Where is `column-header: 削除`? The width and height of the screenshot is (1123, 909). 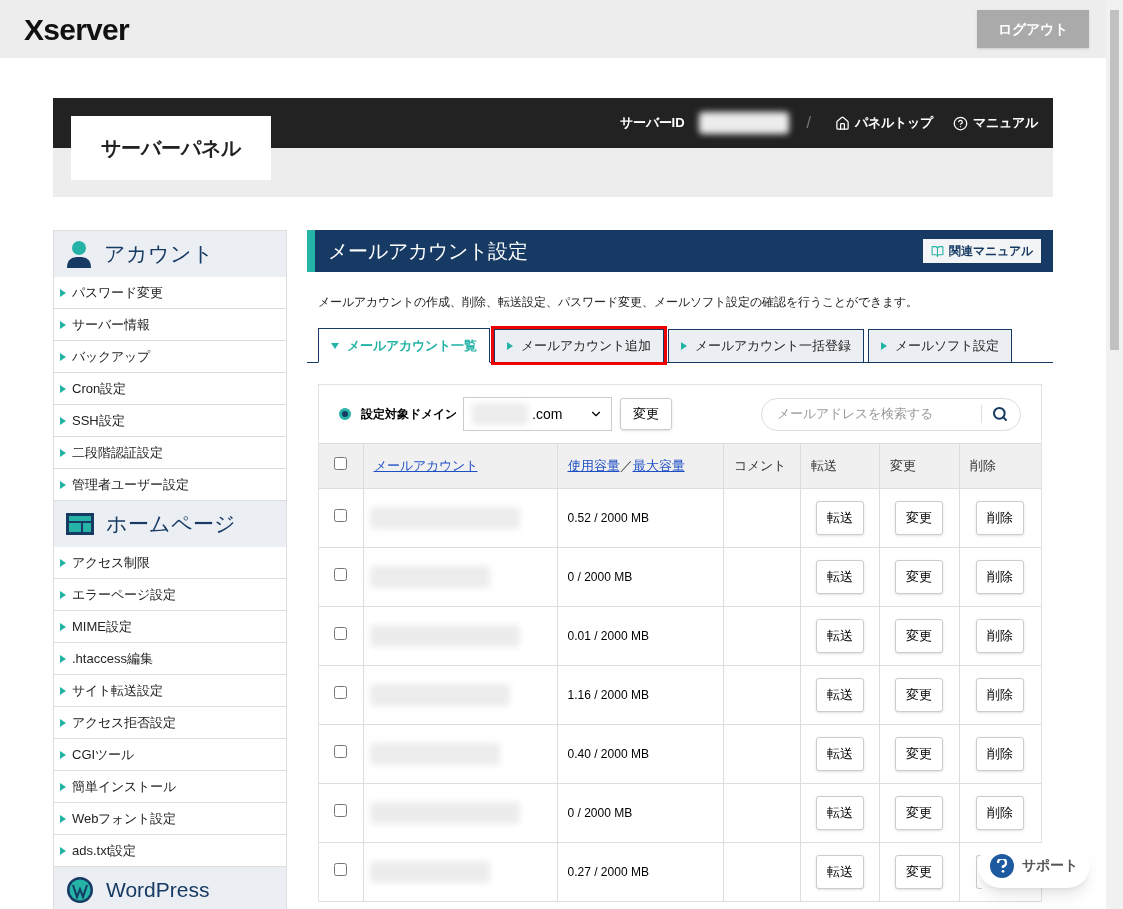 column-header: 削除 is located at coordinates (1000, 466).